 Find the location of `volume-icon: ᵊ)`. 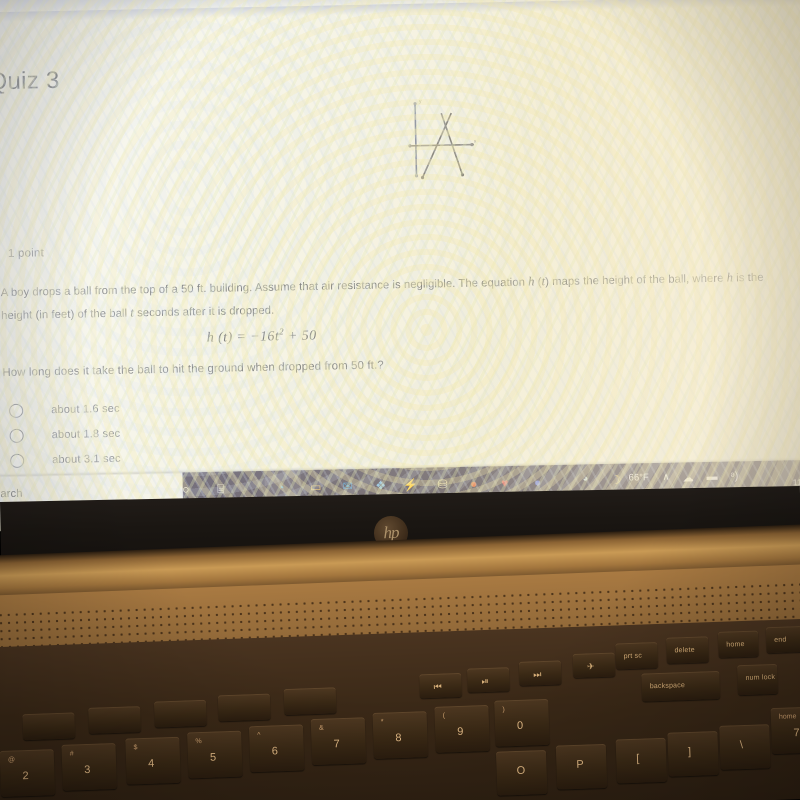

volume-icon: ᵊ) is located at coordinates (734, 476).